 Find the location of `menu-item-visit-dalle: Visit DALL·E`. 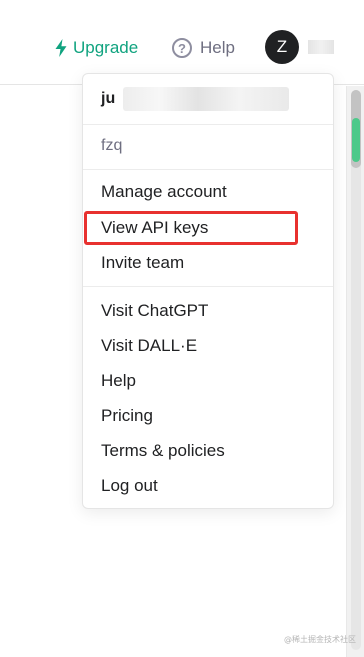

menu-item-visit-dalle: Visit DALL·E is located at coordinates (149, 346).